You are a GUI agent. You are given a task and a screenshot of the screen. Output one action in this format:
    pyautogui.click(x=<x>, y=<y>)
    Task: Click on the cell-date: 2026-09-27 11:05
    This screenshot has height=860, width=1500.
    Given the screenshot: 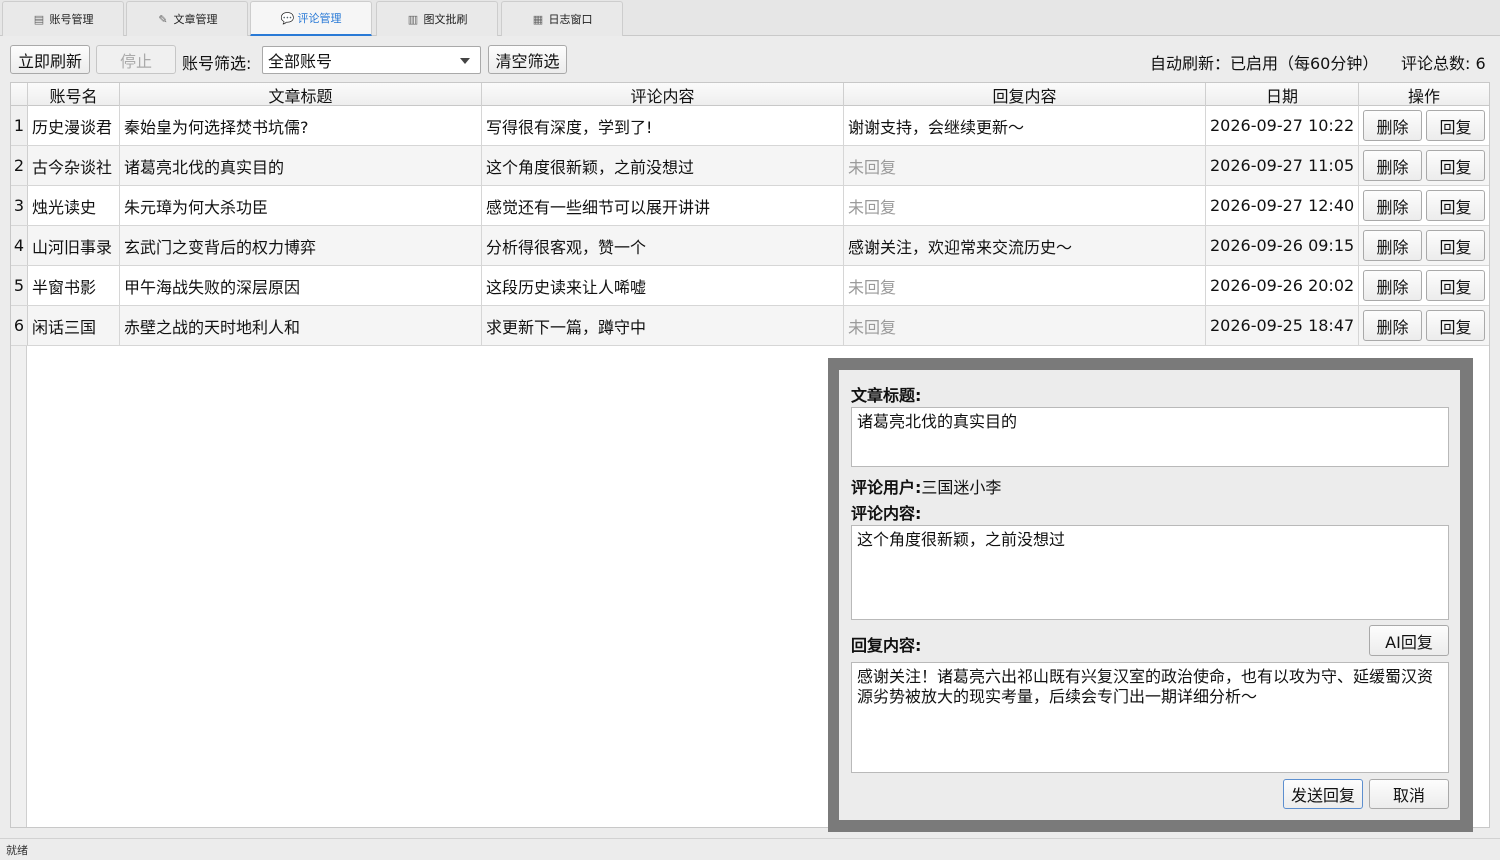 What is the action you would take?
    pyautogui.click(x=1282, y=165)
    